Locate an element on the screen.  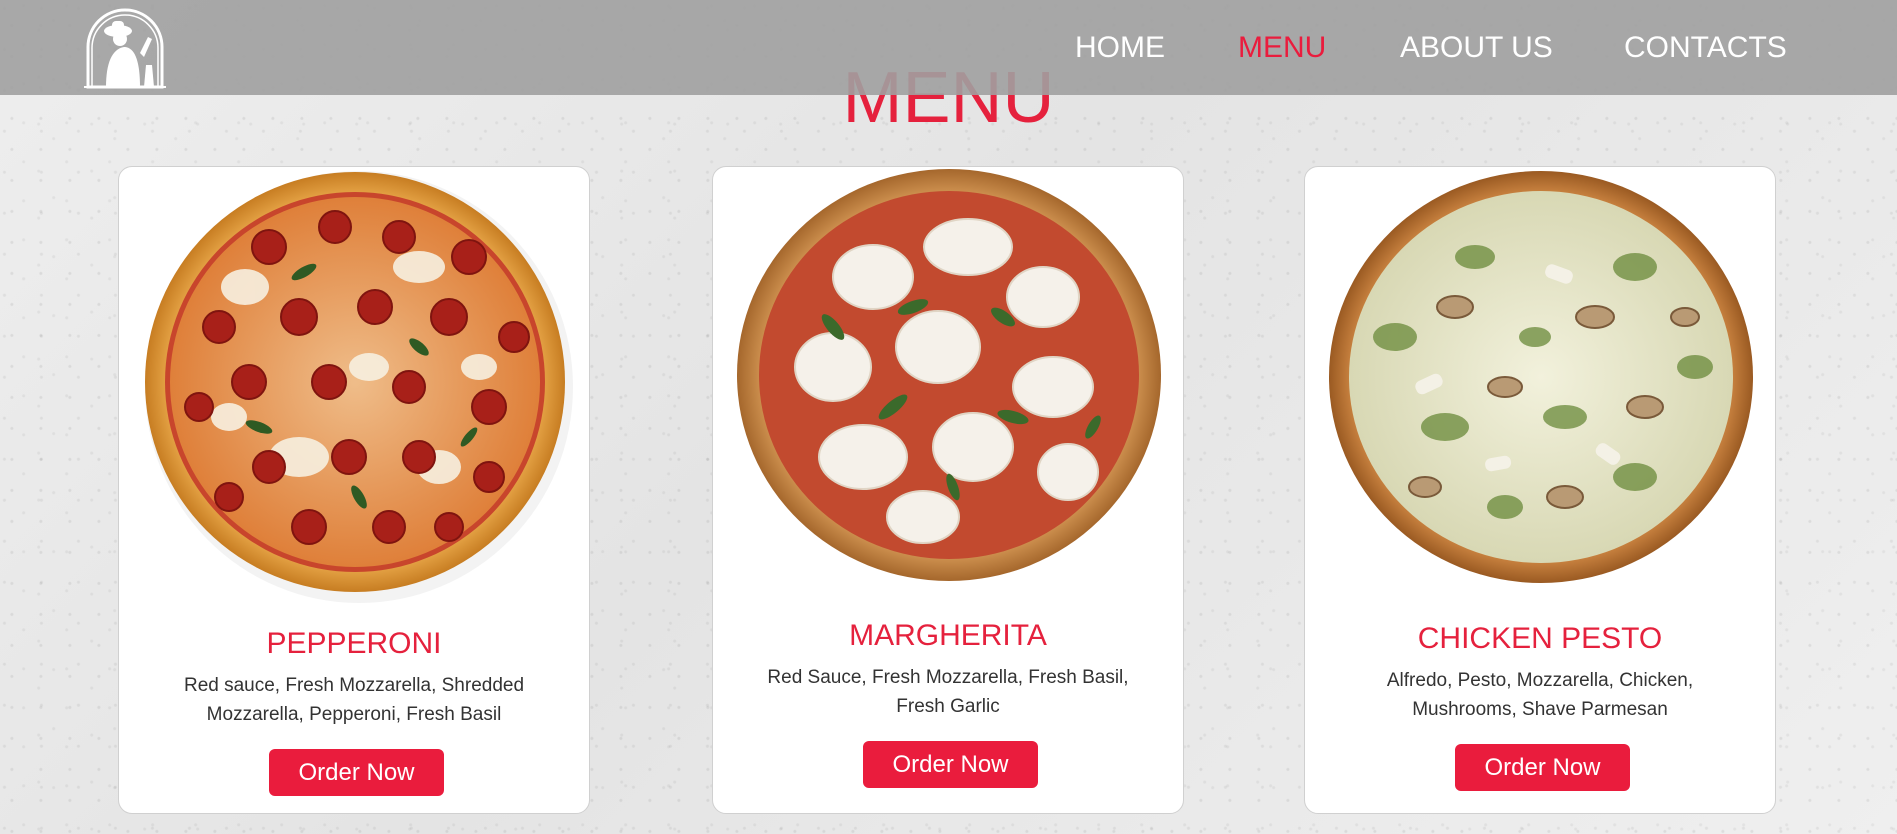
nav-home-link: HOME is located at coordinates (1120, 48).